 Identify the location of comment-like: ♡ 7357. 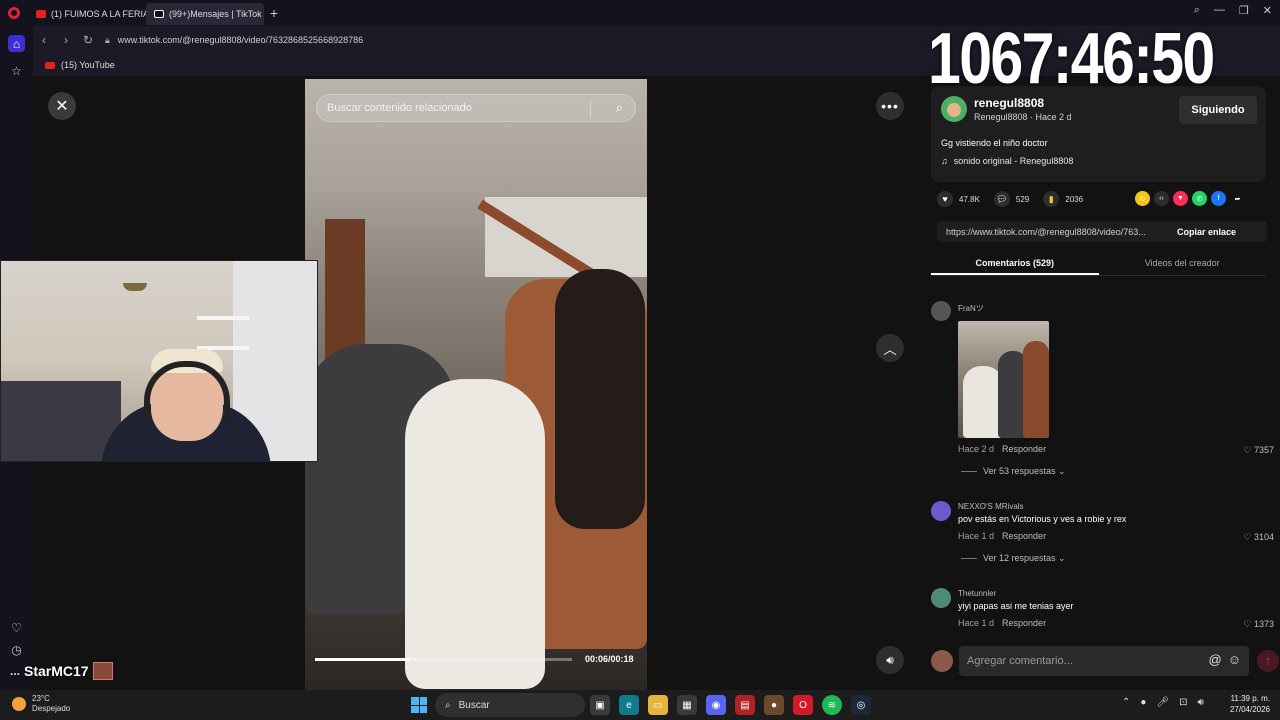
(1258, 450).